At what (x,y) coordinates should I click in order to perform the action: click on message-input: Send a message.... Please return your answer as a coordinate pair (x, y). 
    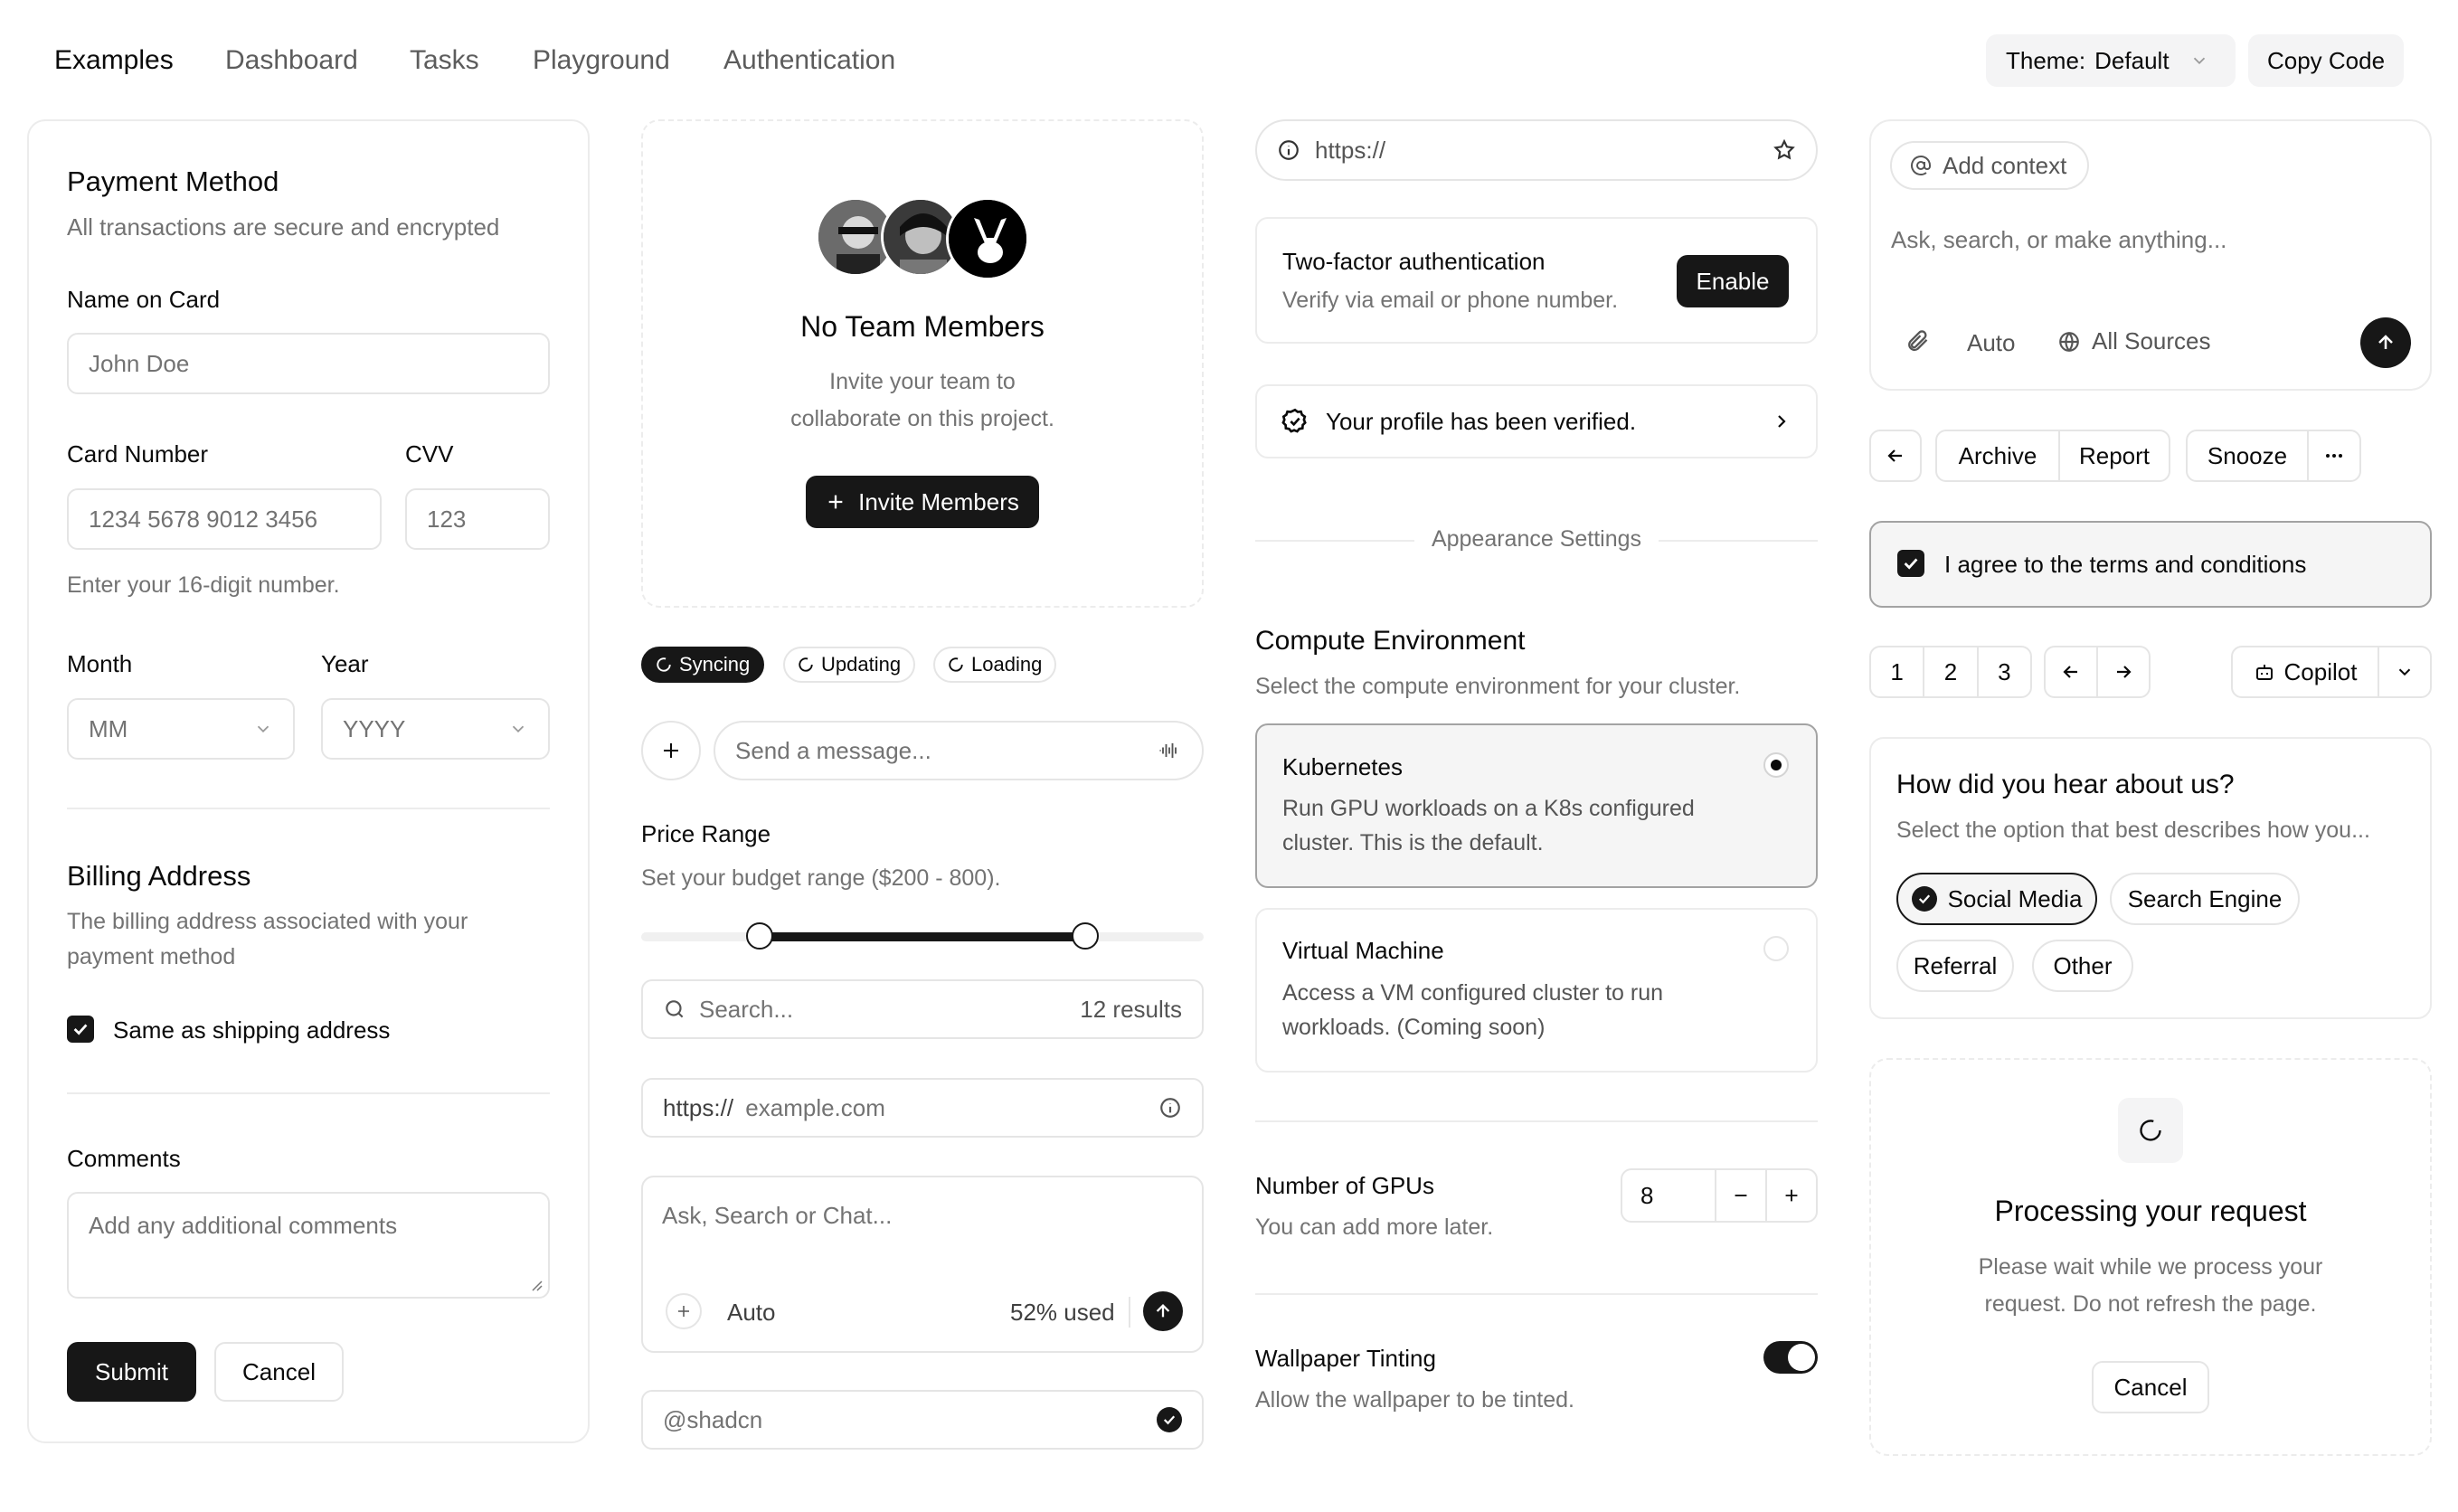
    Looking at the image, I should click on (959, 750).